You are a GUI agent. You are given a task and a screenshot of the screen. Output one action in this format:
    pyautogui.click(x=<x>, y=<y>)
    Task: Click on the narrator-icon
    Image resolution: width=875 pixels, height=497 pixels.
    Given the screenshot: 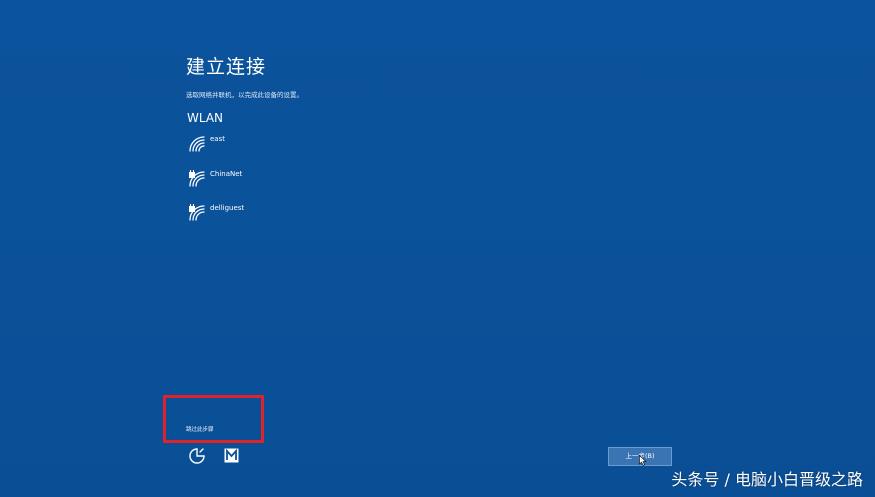 What is the action you would take?
    pyautogui.click(x=231, y=455)
    